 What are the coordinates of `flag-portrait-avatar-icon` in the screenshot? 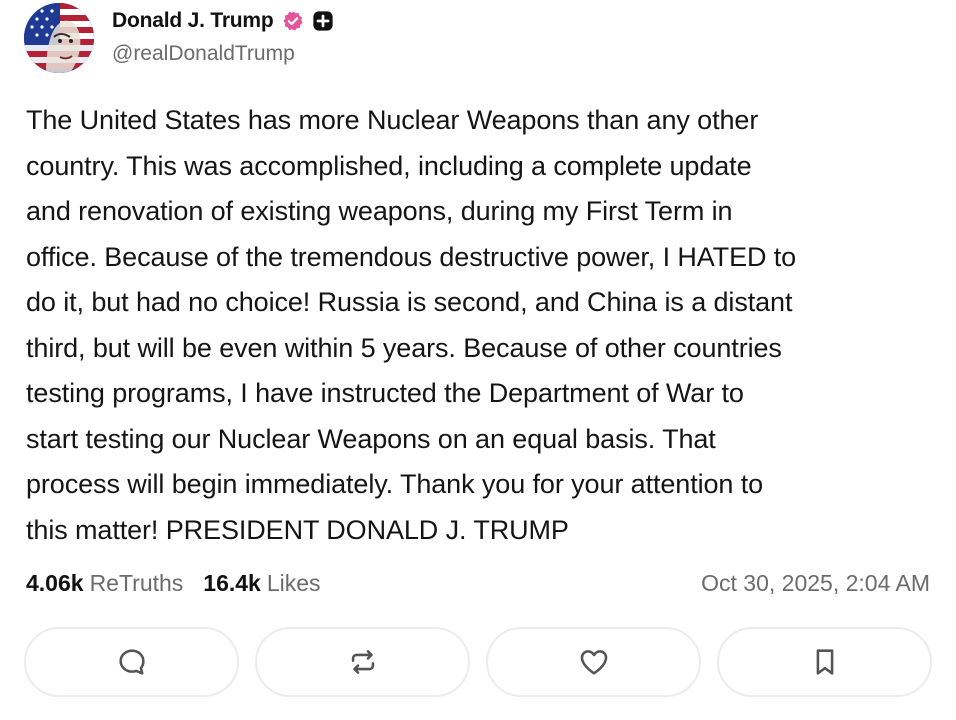 It's located at (59, 38).